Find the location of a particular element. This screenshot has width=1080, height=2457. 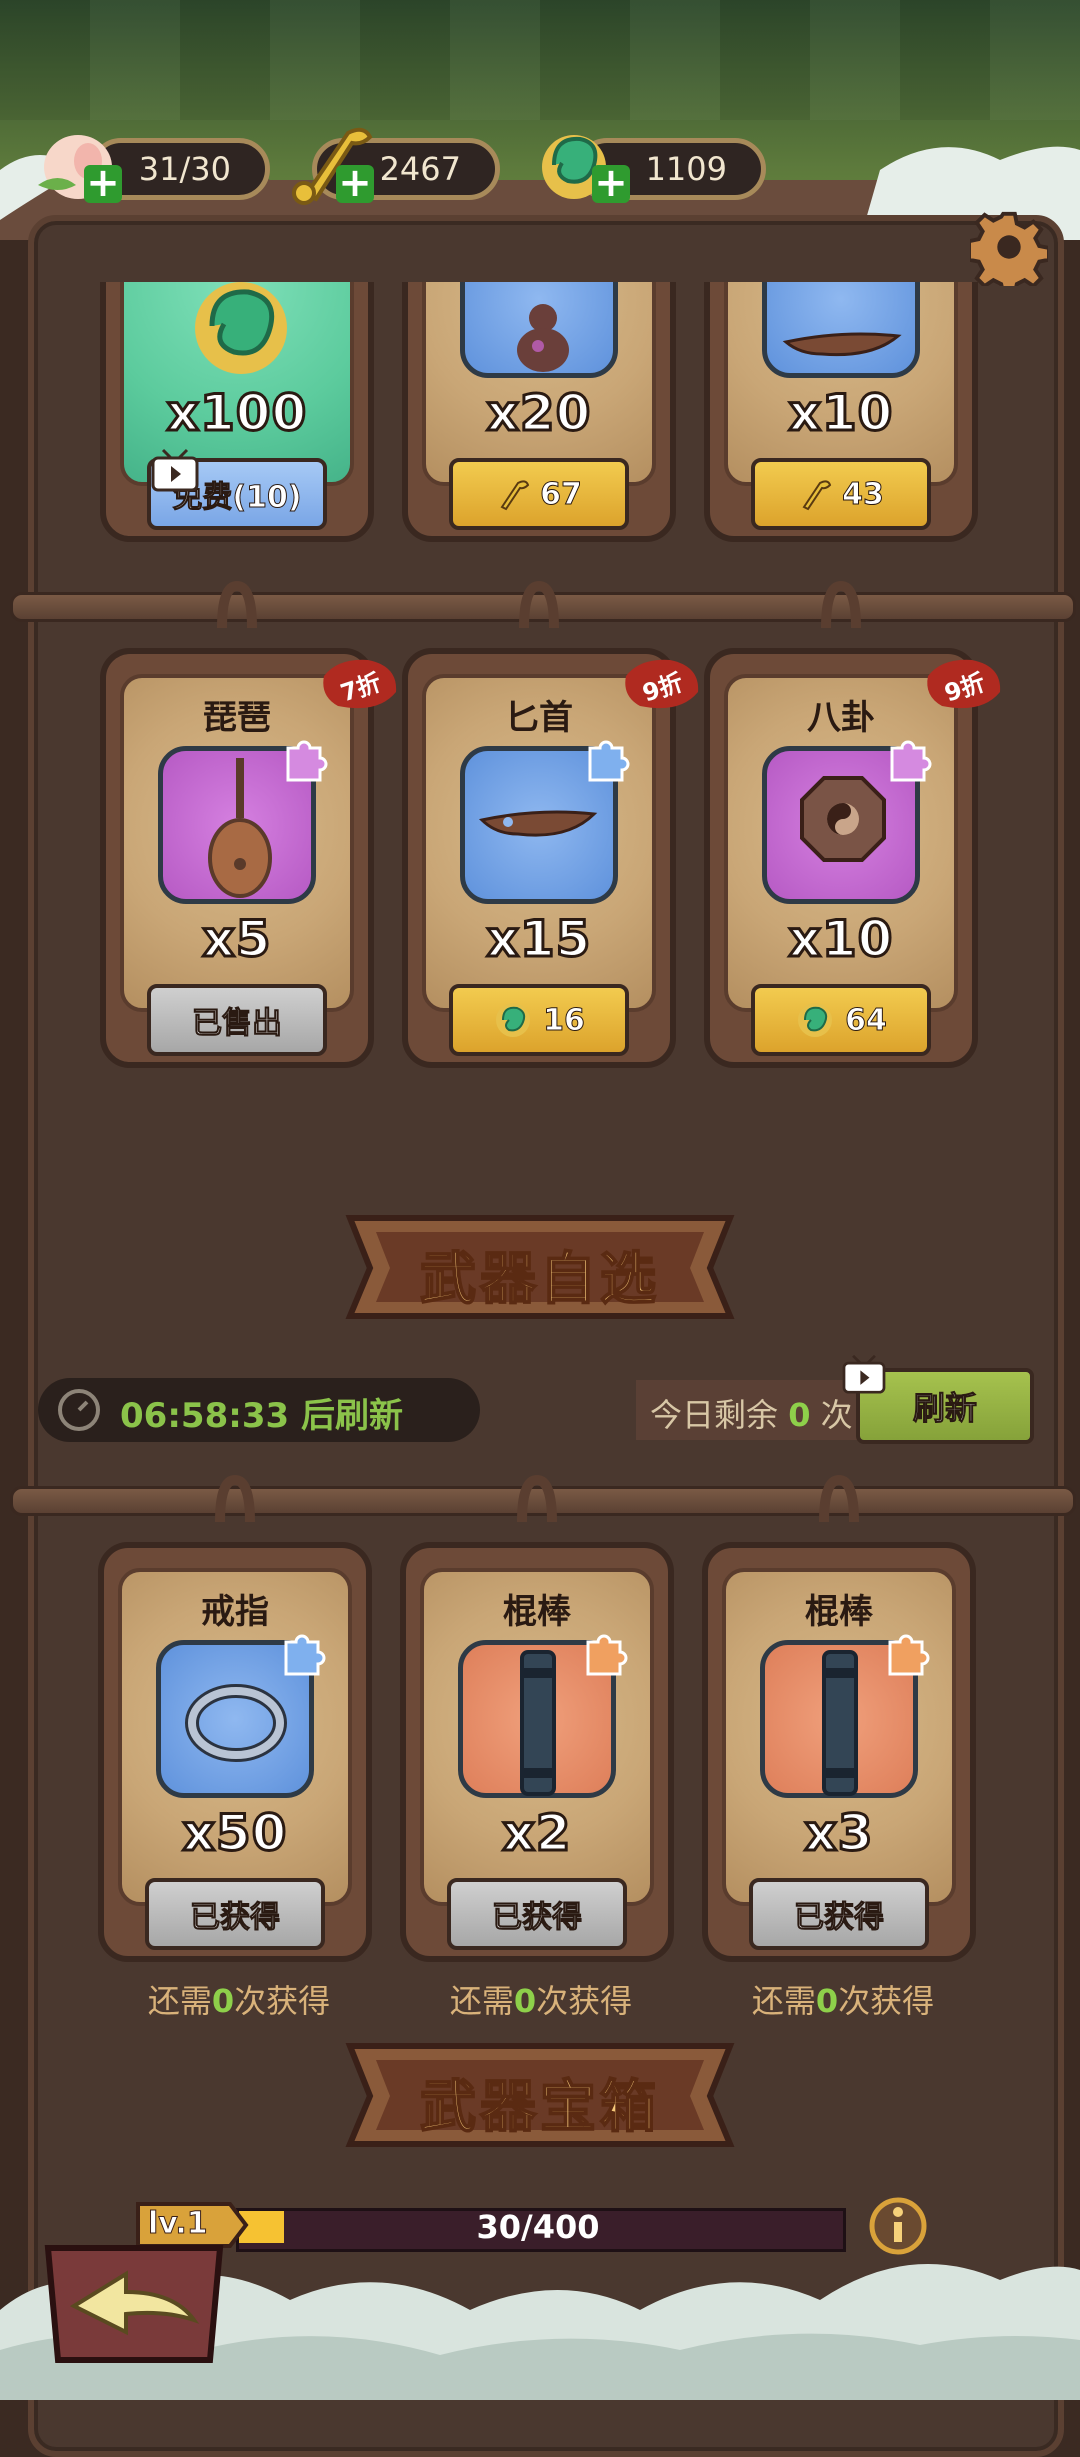

timer-text: 06:58:33 后刷新 is located at coordinates (261, 1412).